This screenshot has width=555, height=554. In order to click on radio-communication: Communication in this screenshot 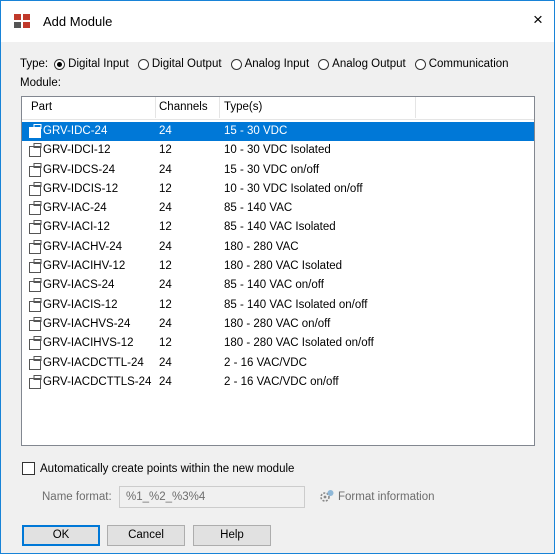, I will do `click(461, 64)`.